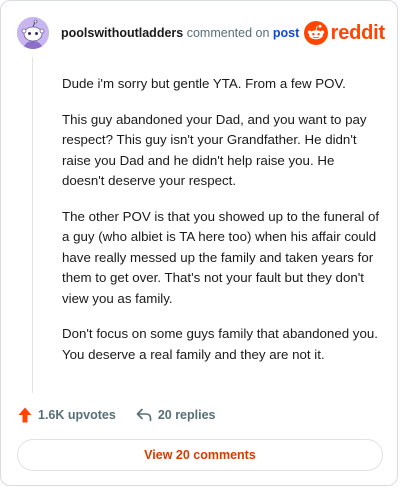 This screenshot has width=400, height=488. I want to click on replies-count: 20 replies, so click(186, 415).